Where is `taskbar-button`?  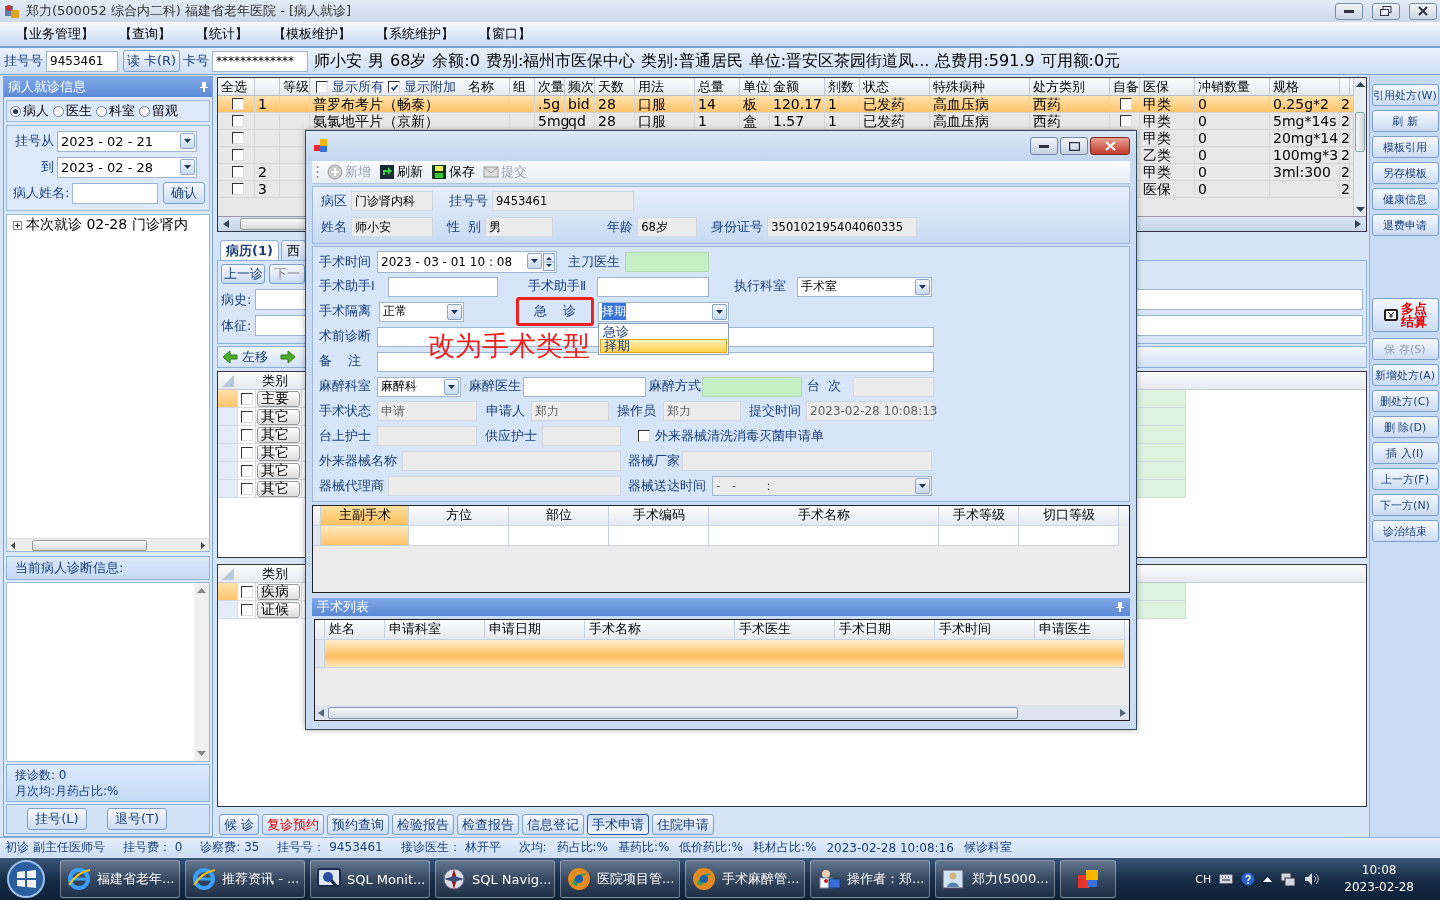
taskbar-button is located at coordinates (1088, 879).